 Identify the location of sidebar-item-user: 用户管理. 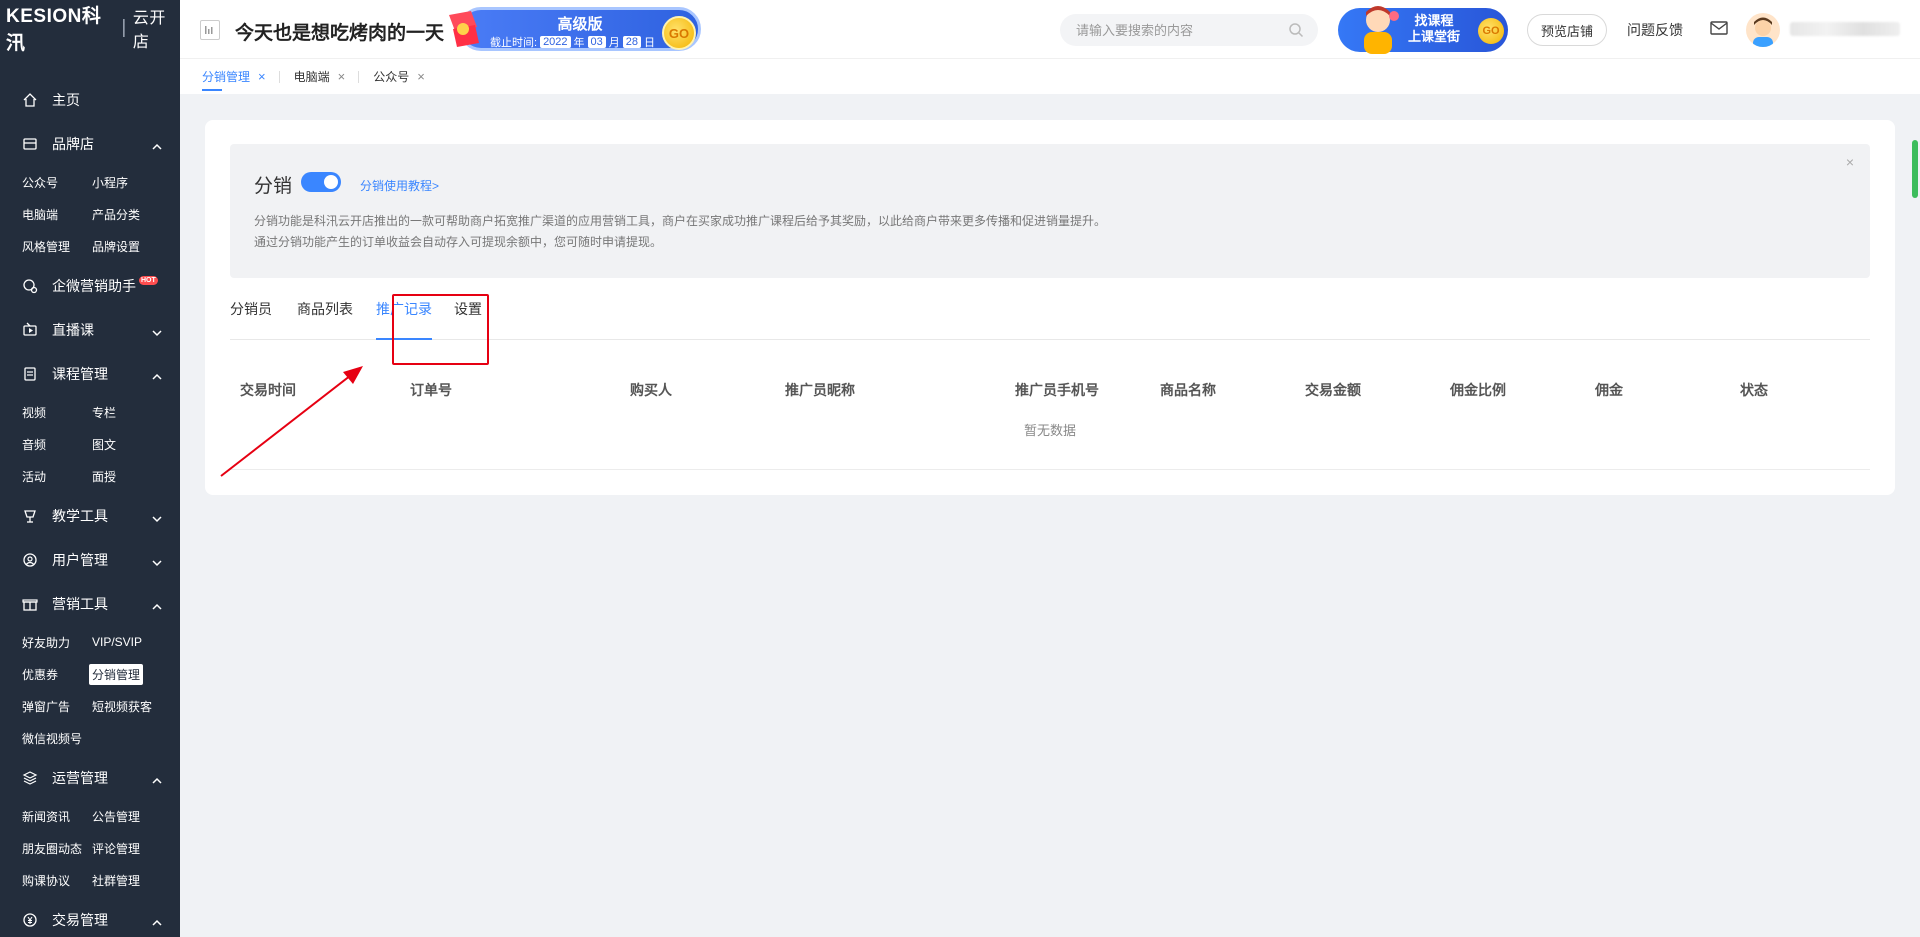
(90, 560).